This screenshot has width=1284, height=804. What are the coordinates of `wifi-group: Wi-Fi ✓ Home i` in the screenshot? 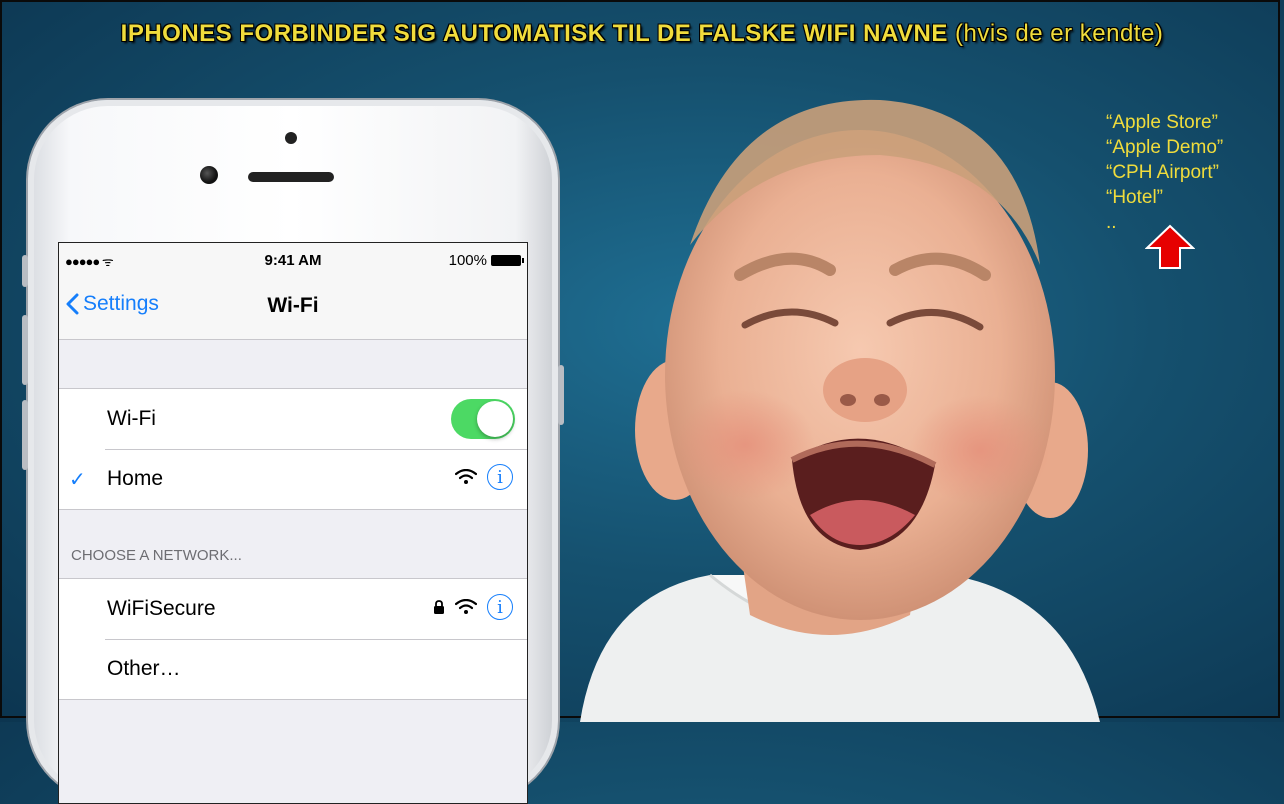 It's located at (293, 449).